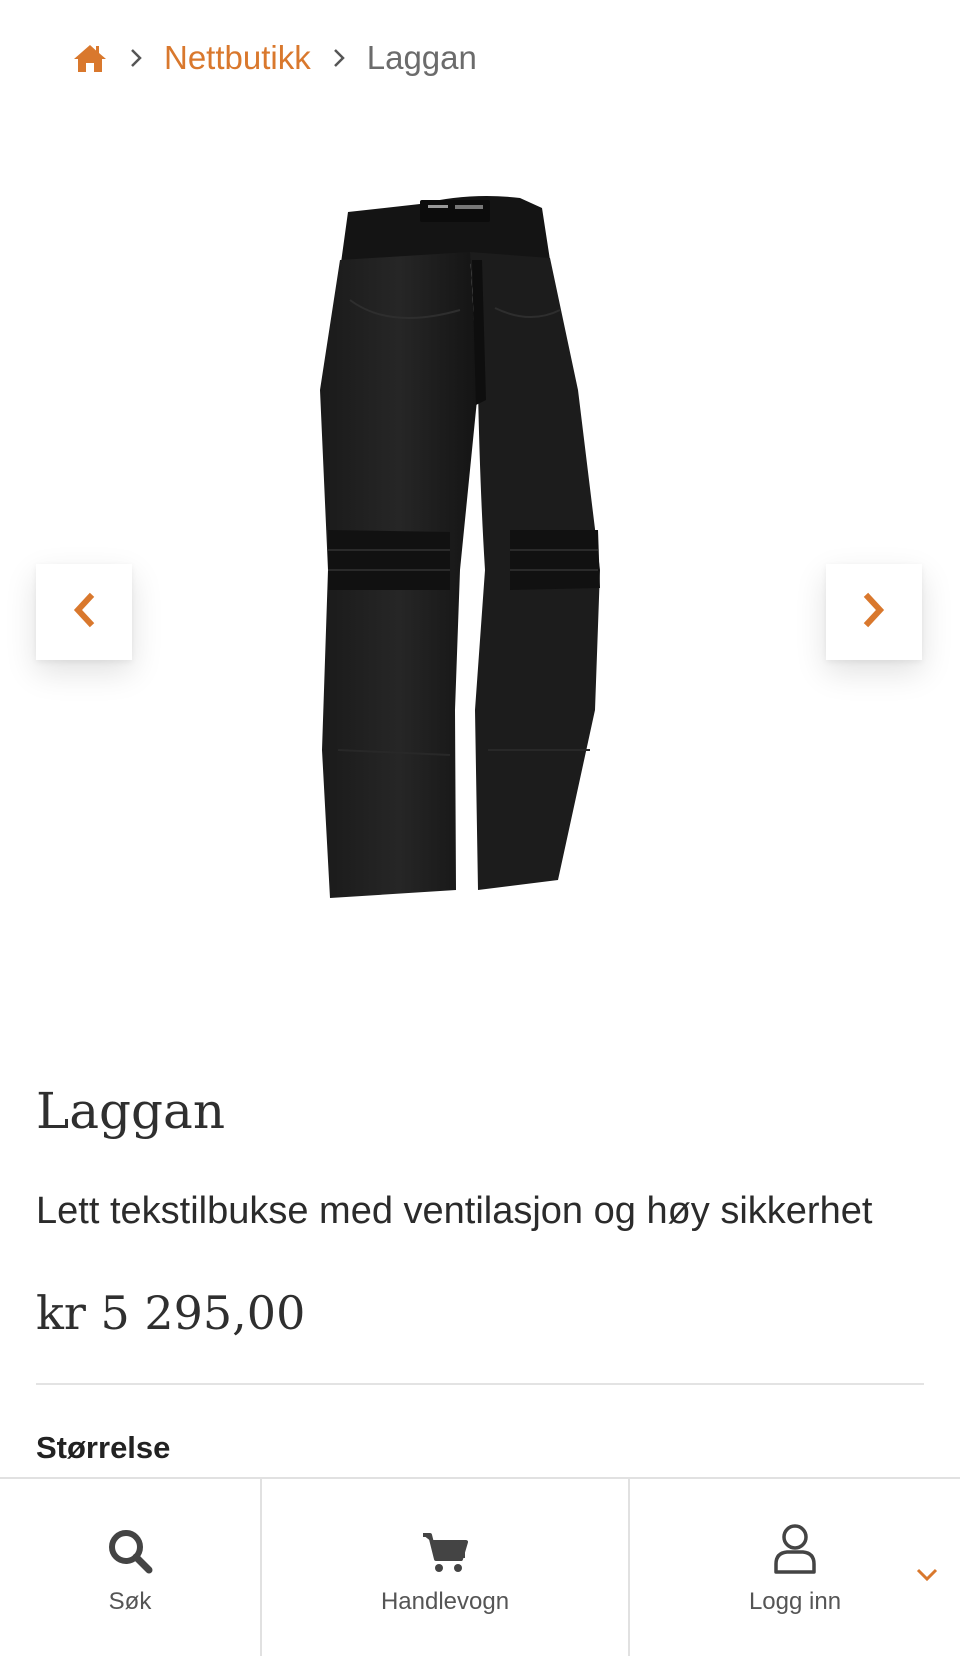 The height and width of the screenshot is (1656, 960). I want to click on cart-icon, so click(445, 1547).